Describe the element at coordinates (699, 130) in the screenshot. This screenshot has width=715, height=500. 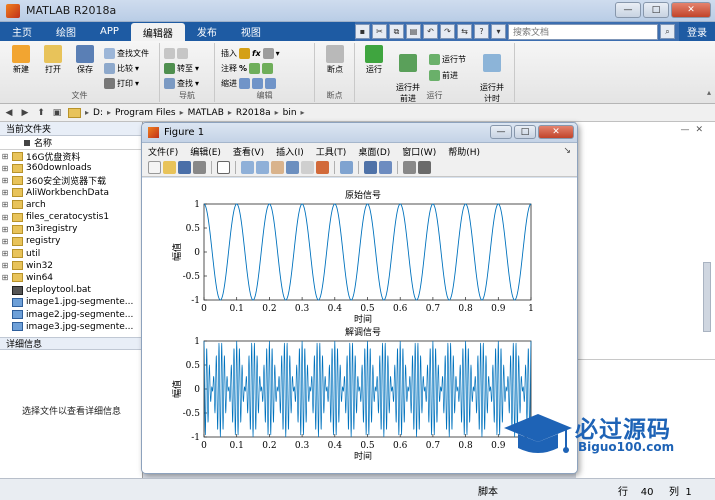
I see `panel-close-icon: ✕` at that location.